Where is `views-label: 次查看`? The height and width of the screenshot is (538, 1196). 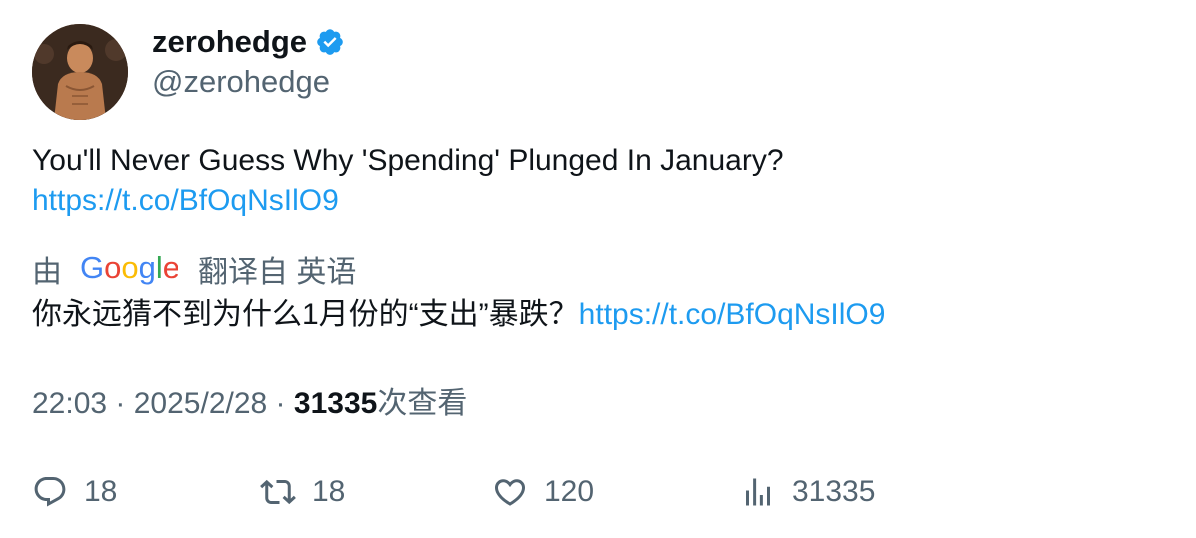 views-label: 次查看 is located at coordinates (422, 403).